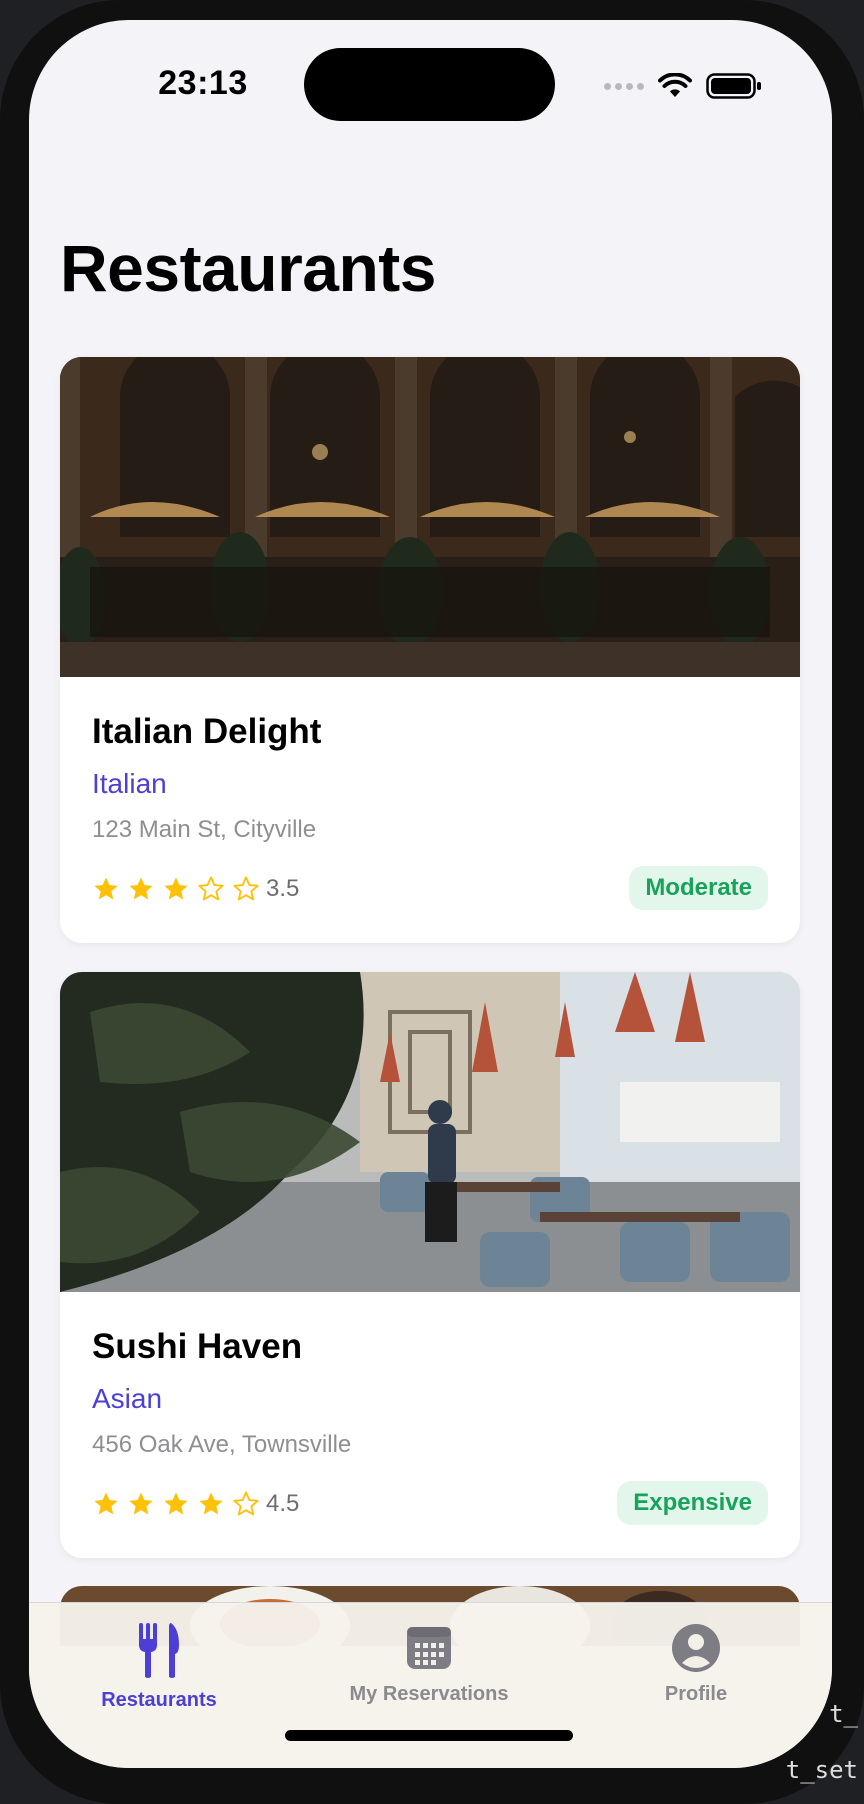 The image size is (864, 1804). Describe the element at coordinates (204, 829) in the screenshot. I see `restaurant-address: 123 Main St, Cityville` at that location.